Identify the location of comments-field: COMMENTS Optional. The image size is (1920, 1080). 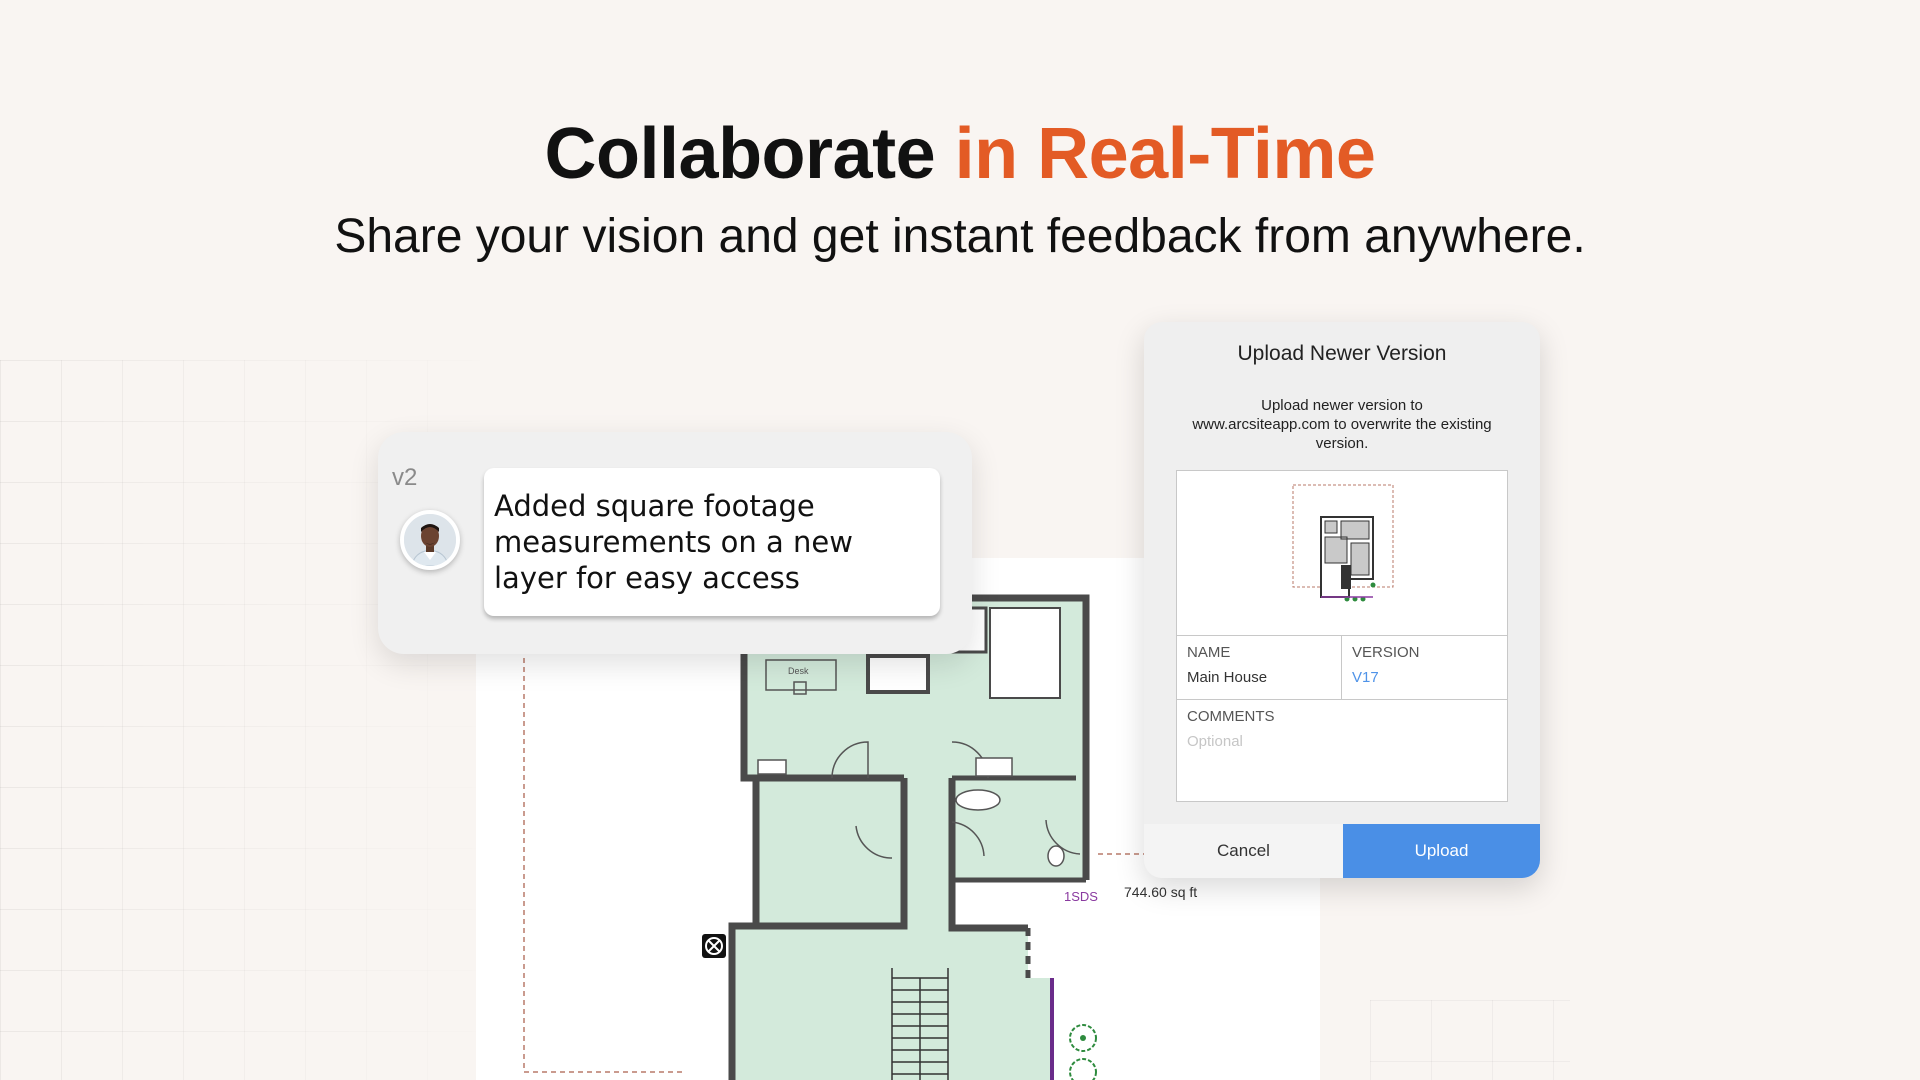
(1342, 750).